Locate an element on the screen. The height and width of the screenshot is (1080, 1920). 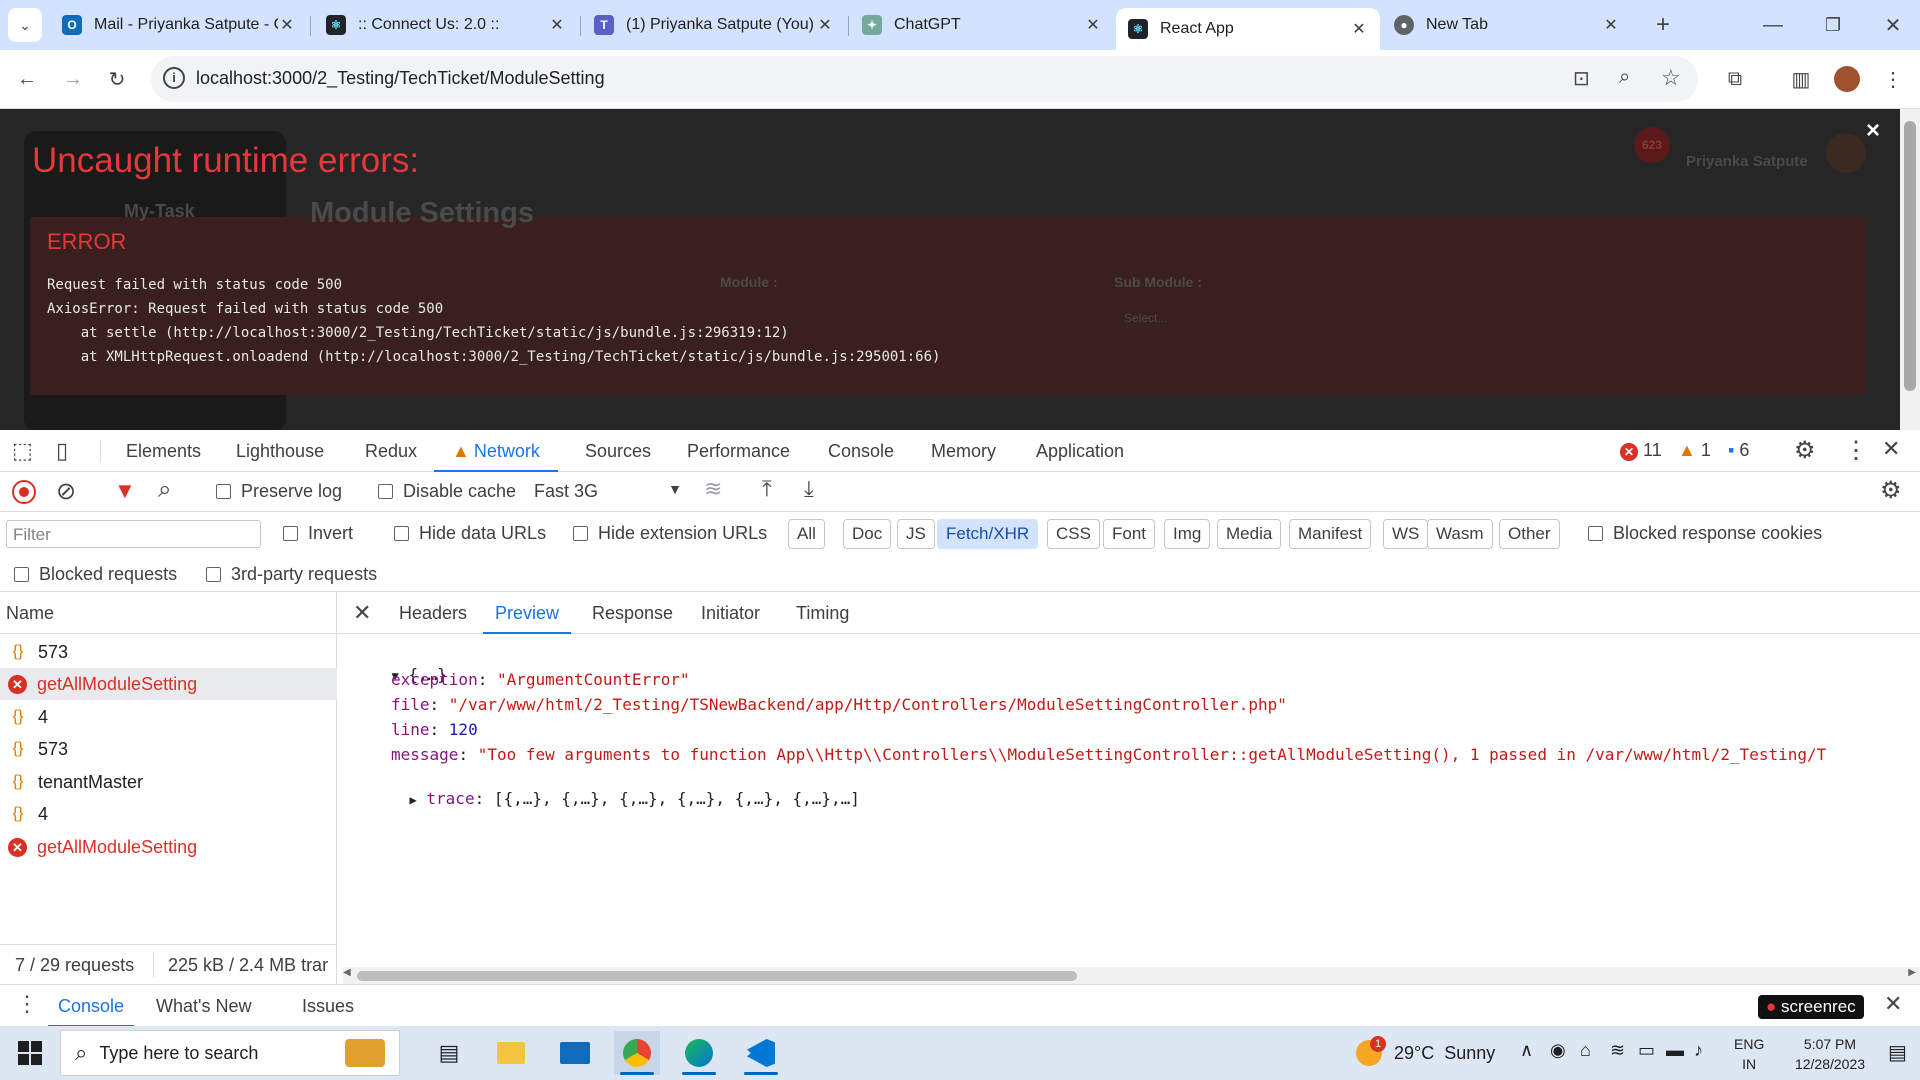
device-toolbar-icon: ▯ is located at coordinates (62, 451).